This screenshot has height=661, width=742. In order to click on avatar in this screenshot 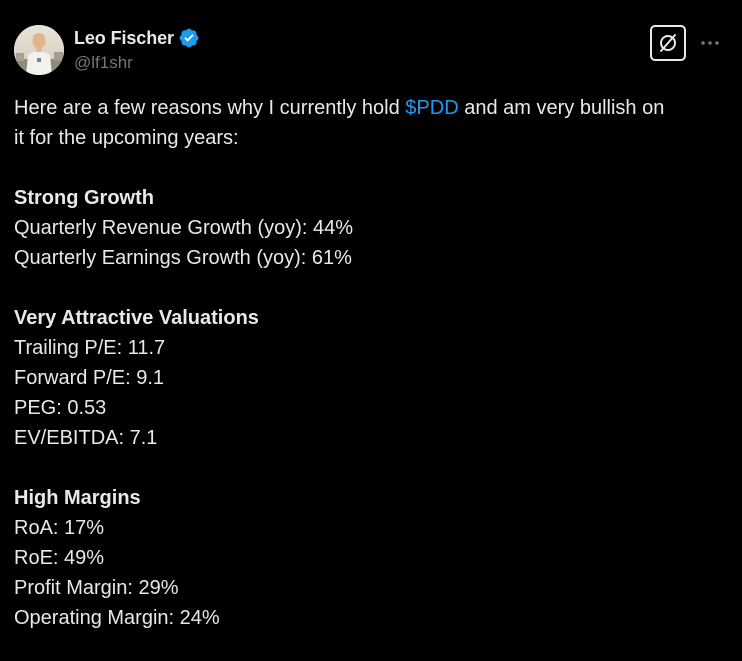, I will do `click(39, 50)`.